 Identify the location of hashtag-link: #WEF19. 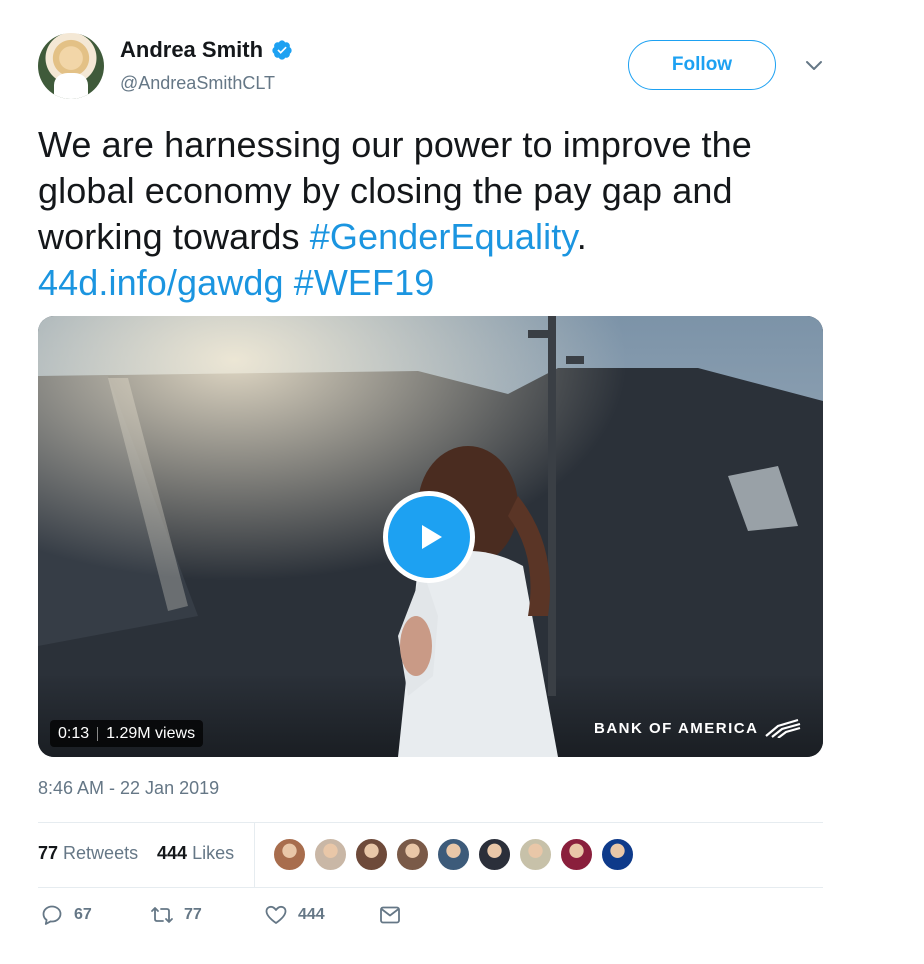
(364, 282).